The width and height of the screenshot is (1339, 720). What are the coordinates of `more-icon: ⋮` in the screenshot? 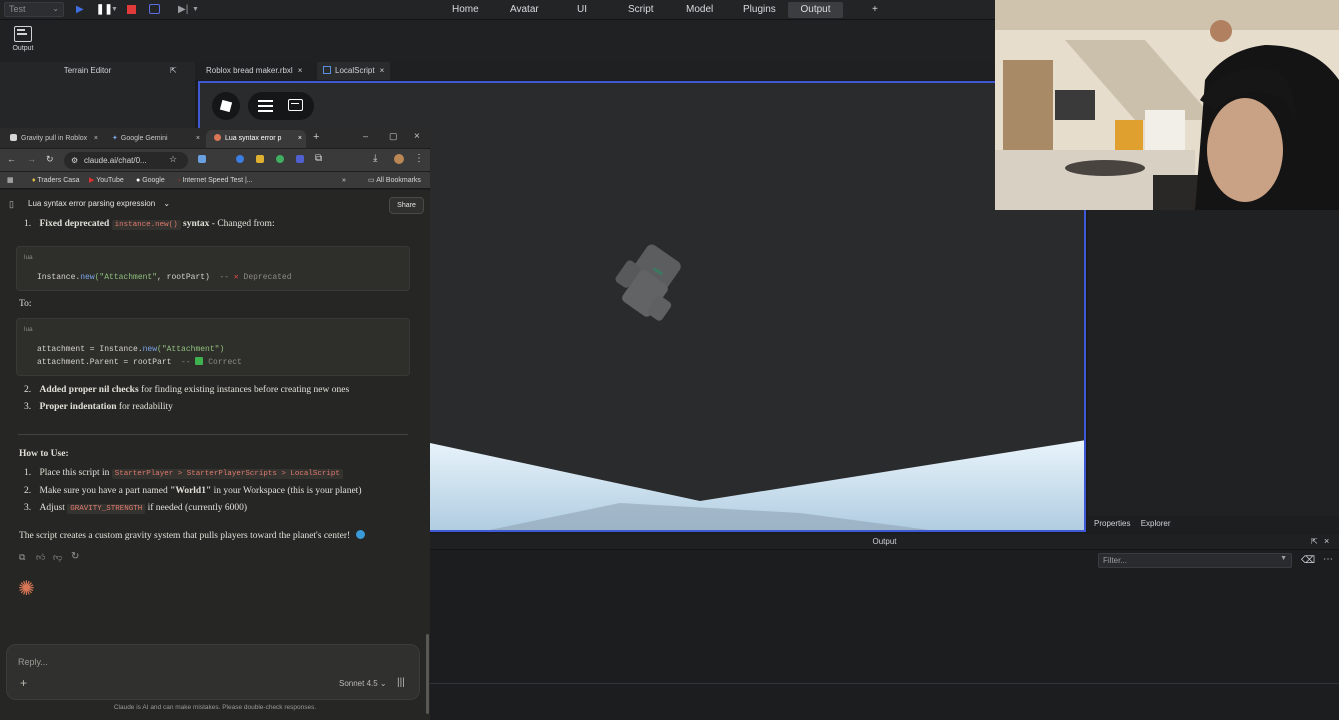 It's located at (419, 158).